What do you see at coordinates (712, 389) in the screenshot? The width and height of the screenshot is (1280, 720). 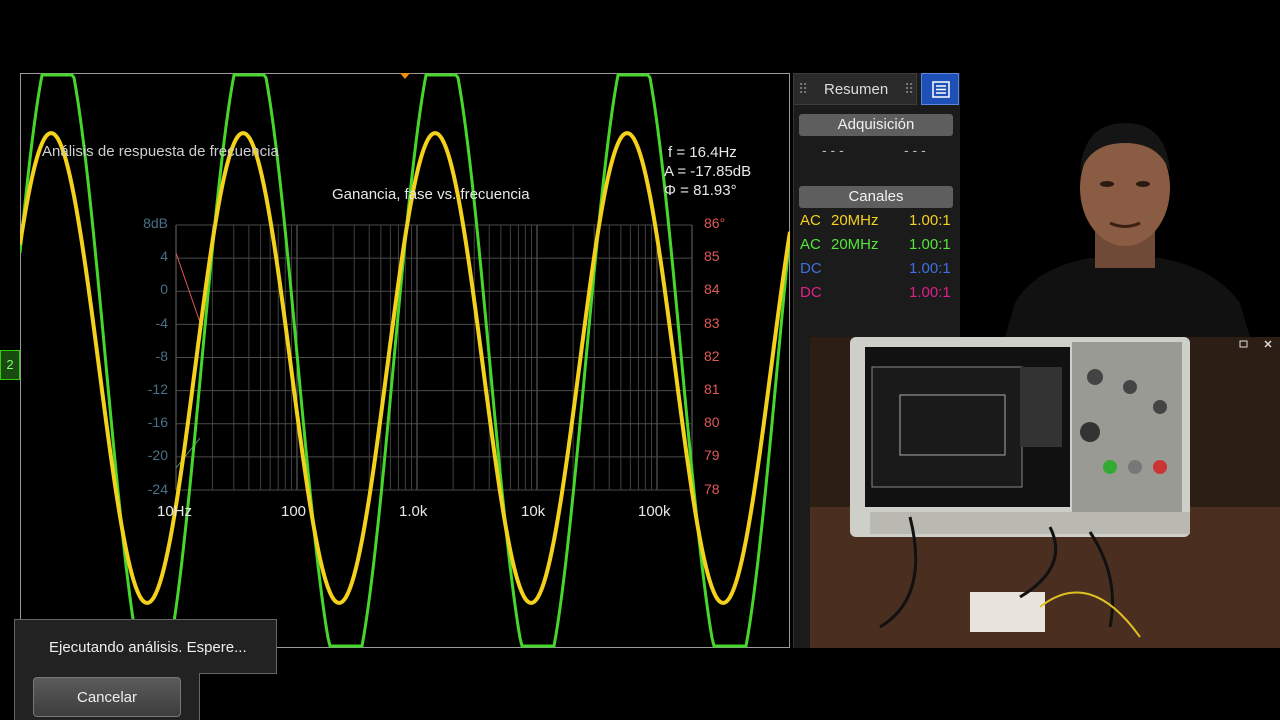 I see `phase-tick-label: 81` at bounding box center [712, 389].